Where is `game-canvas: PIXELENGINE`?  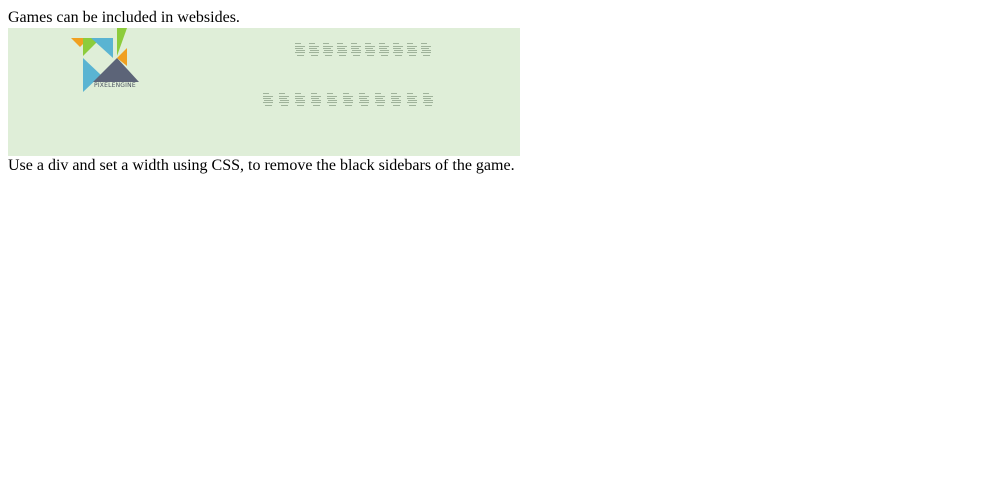
game-canvas: PIXELENGINE is located at coordinates (264, 92).